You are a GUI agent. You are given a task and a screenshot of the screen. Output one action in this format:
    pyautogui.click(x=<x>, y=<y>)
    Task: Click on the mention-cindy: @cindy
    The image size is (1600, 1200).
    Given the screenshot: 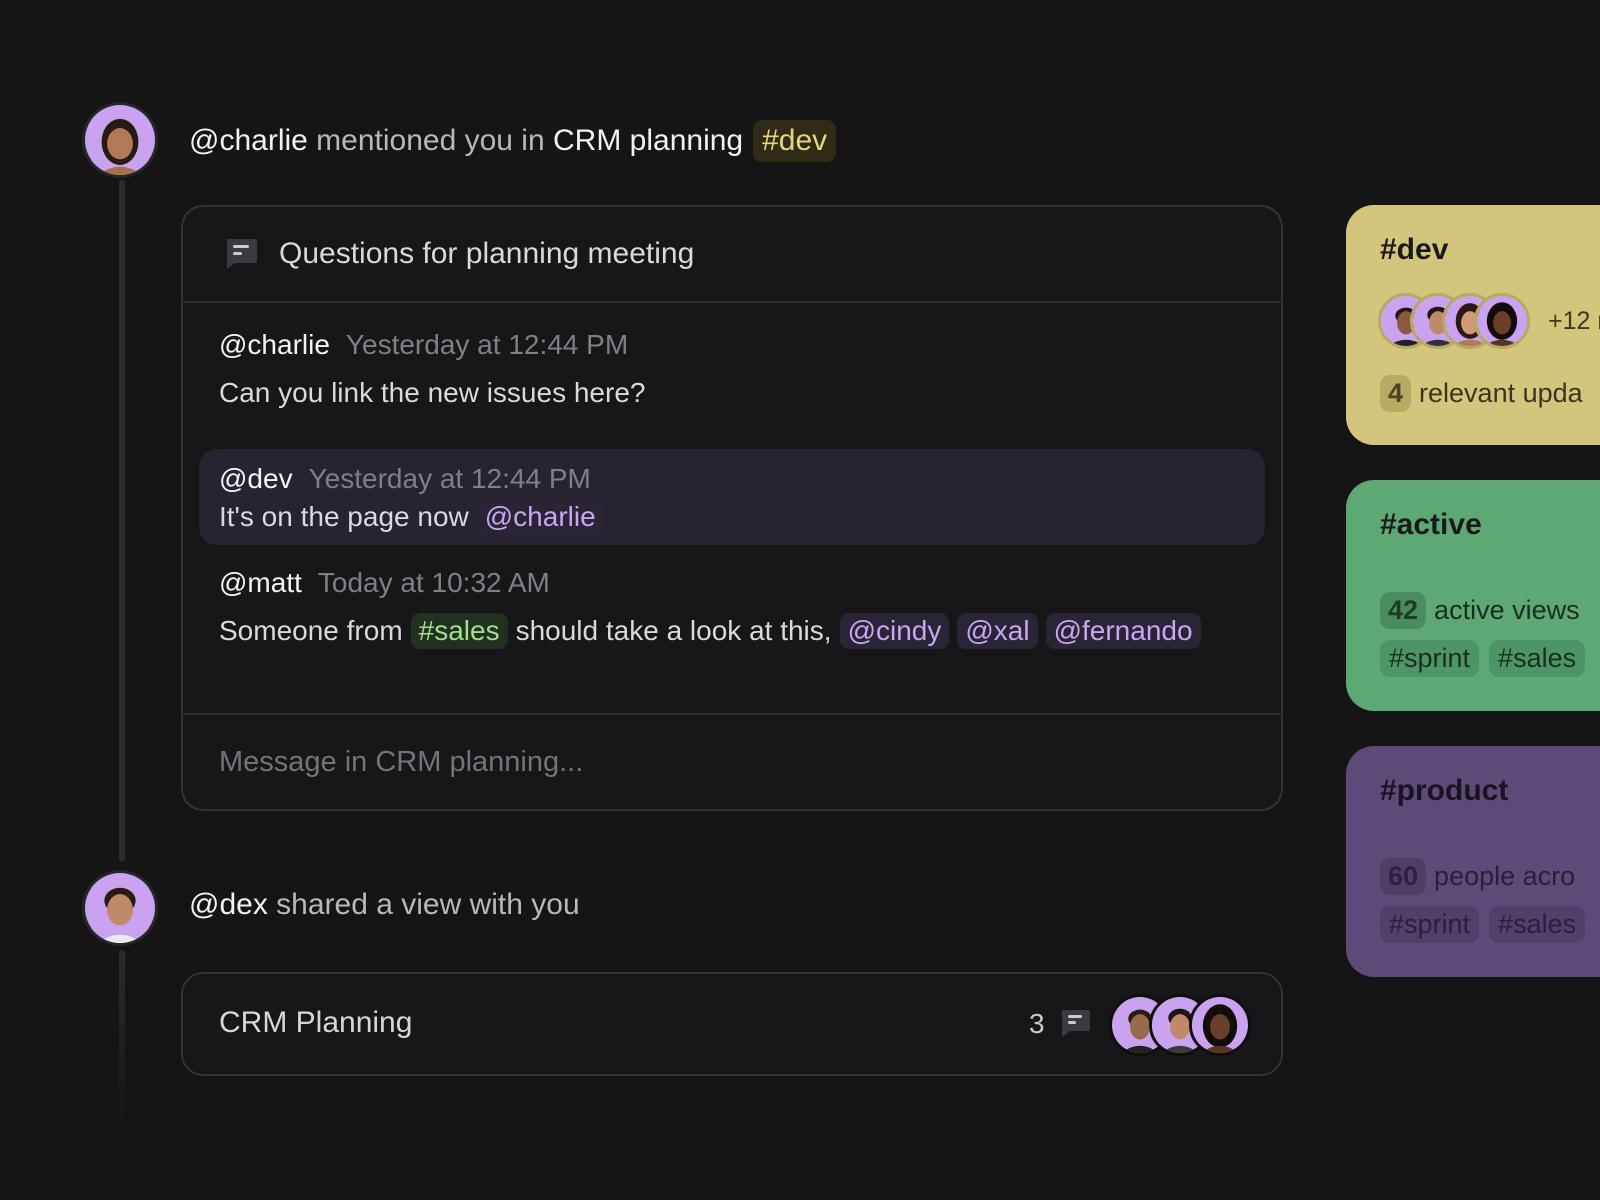 What is the action you would take?
    pyautogui.click(x=894, y=631)
    